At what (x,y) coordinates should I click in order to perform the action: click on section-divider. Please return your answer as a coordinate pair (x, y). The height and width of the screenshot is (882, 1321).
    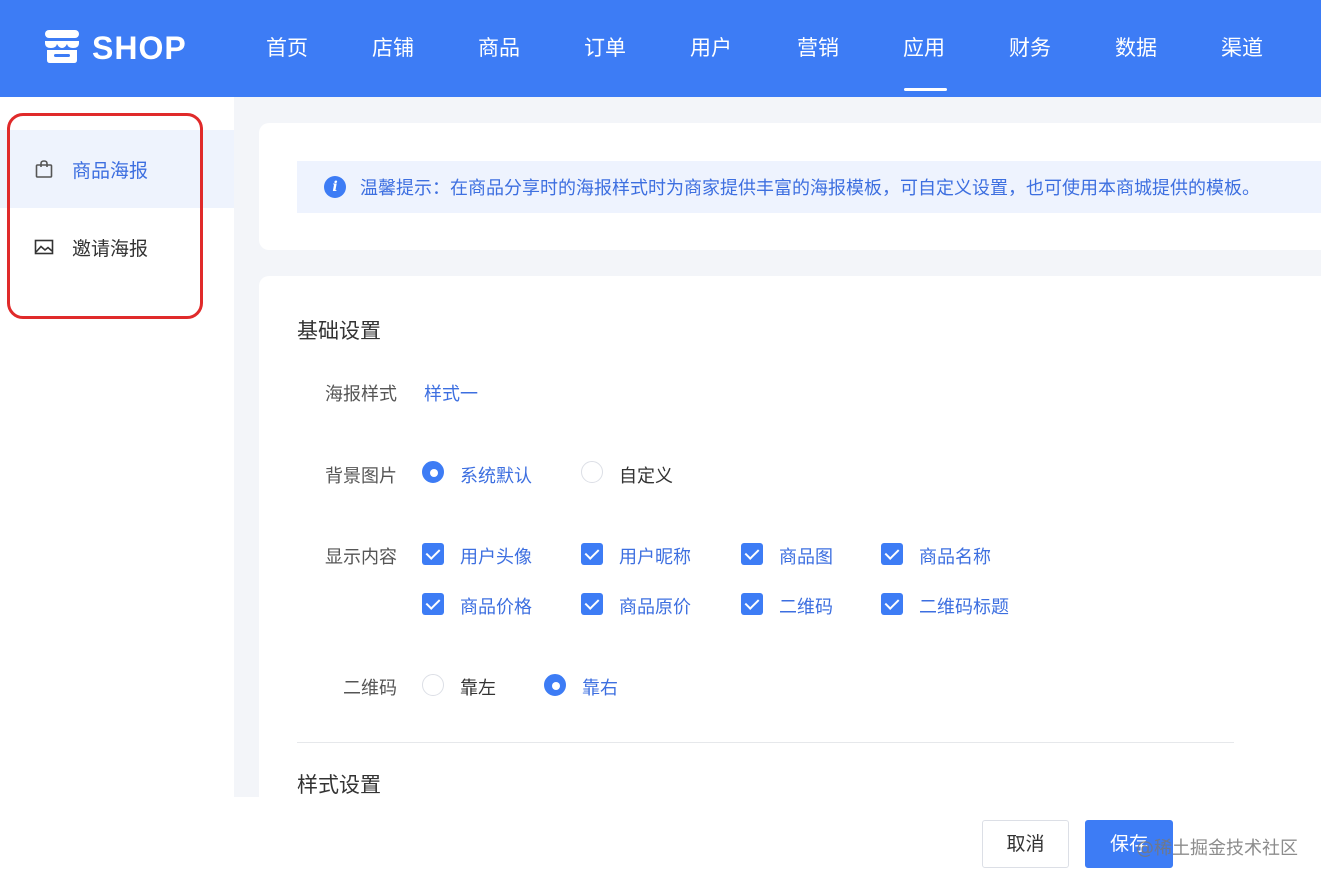
    Looking at the image, I should click on (765, 742).